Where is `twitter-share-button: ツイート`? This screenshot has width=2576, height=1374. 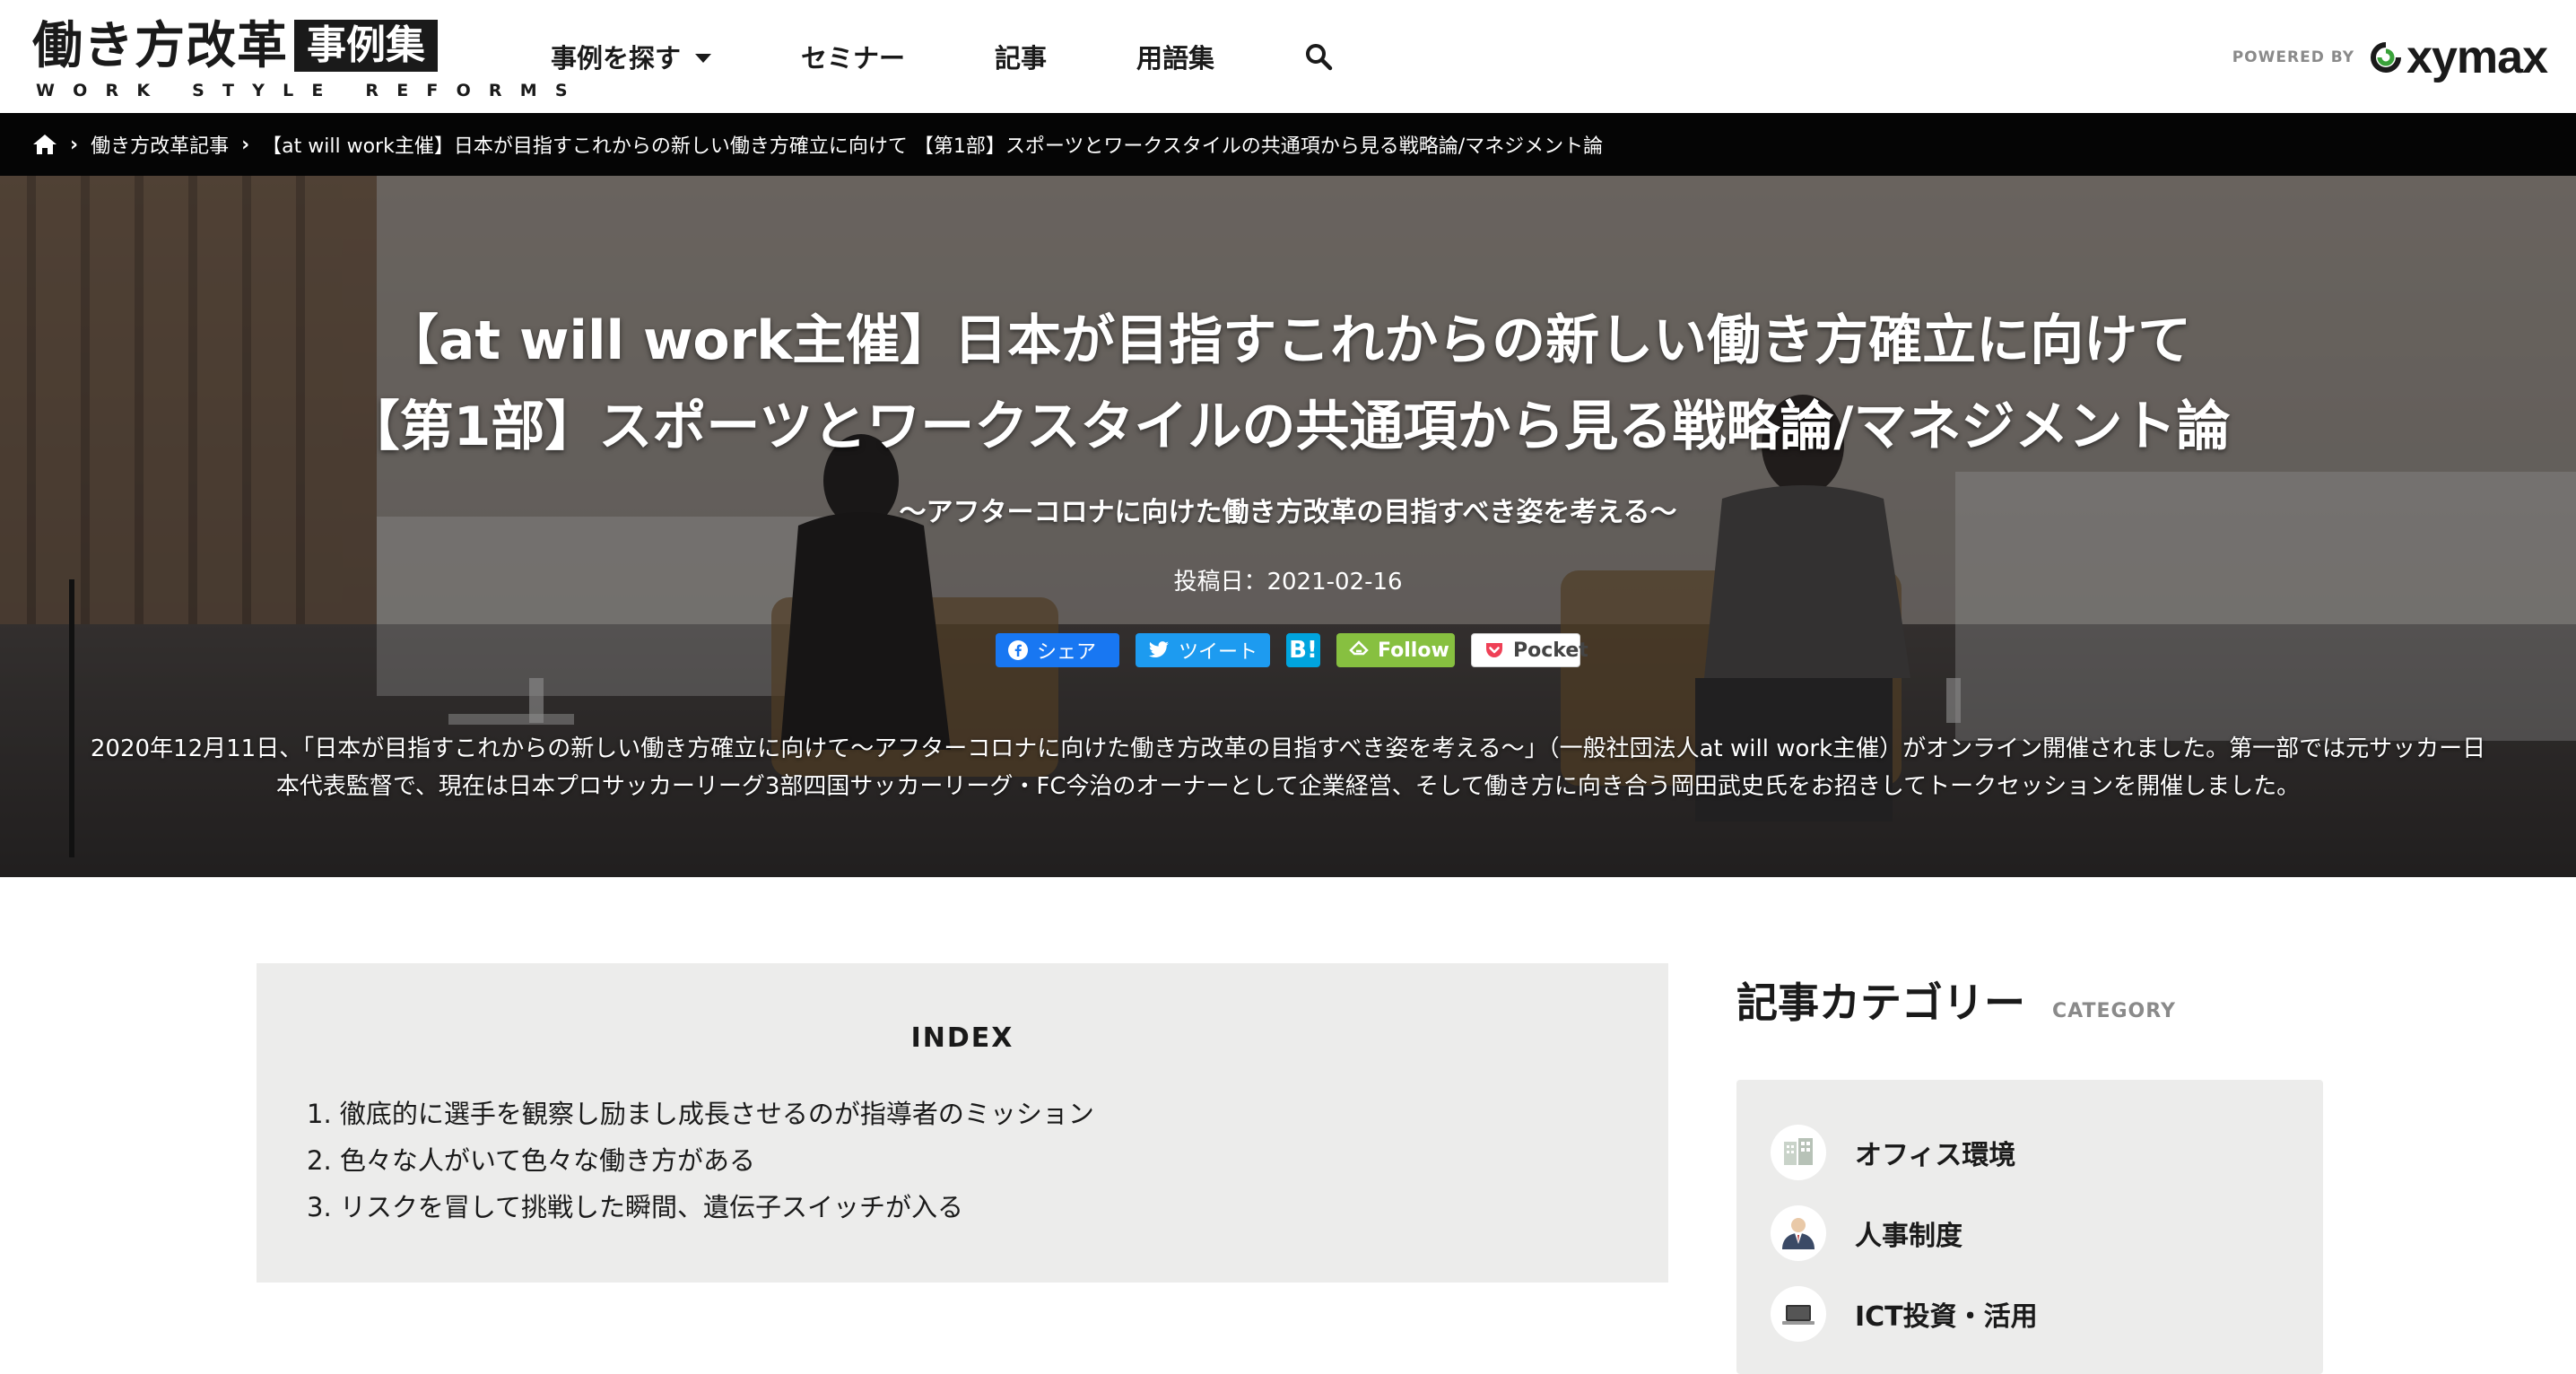 twitter-share-button: ツイート is located at coordinates (1203, 650).